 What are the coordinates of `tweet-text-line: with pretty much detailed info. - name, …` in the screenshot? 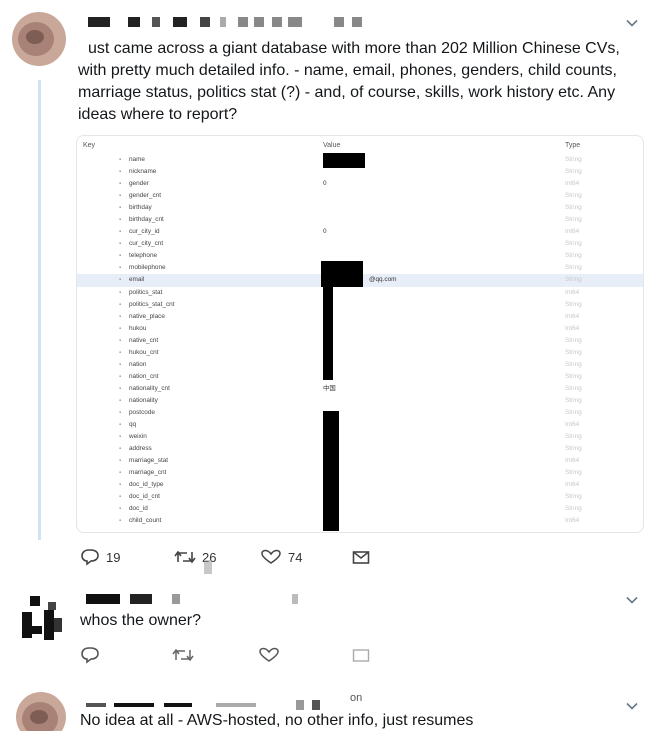 It's located at (347, 70).